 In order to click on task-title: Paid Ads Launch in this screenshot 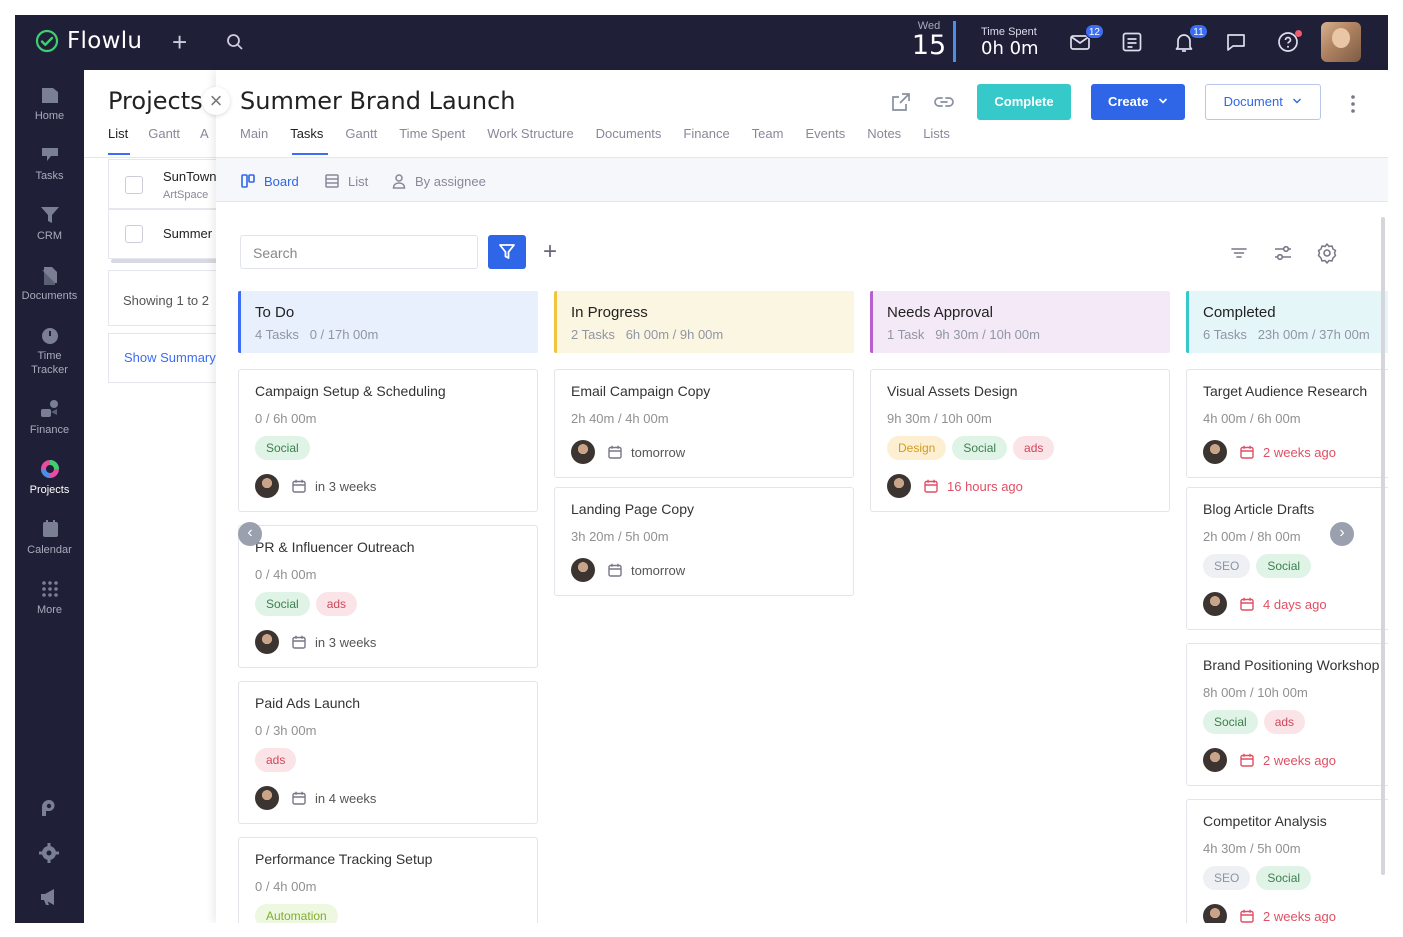, I will do `click(388, 703)`.